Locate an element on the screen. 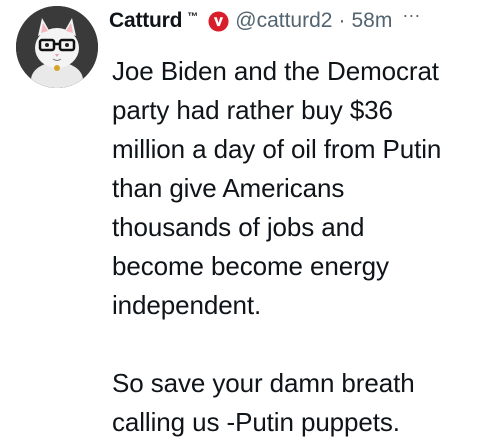  display-name: Catturd is located at coordinates (145, 21).